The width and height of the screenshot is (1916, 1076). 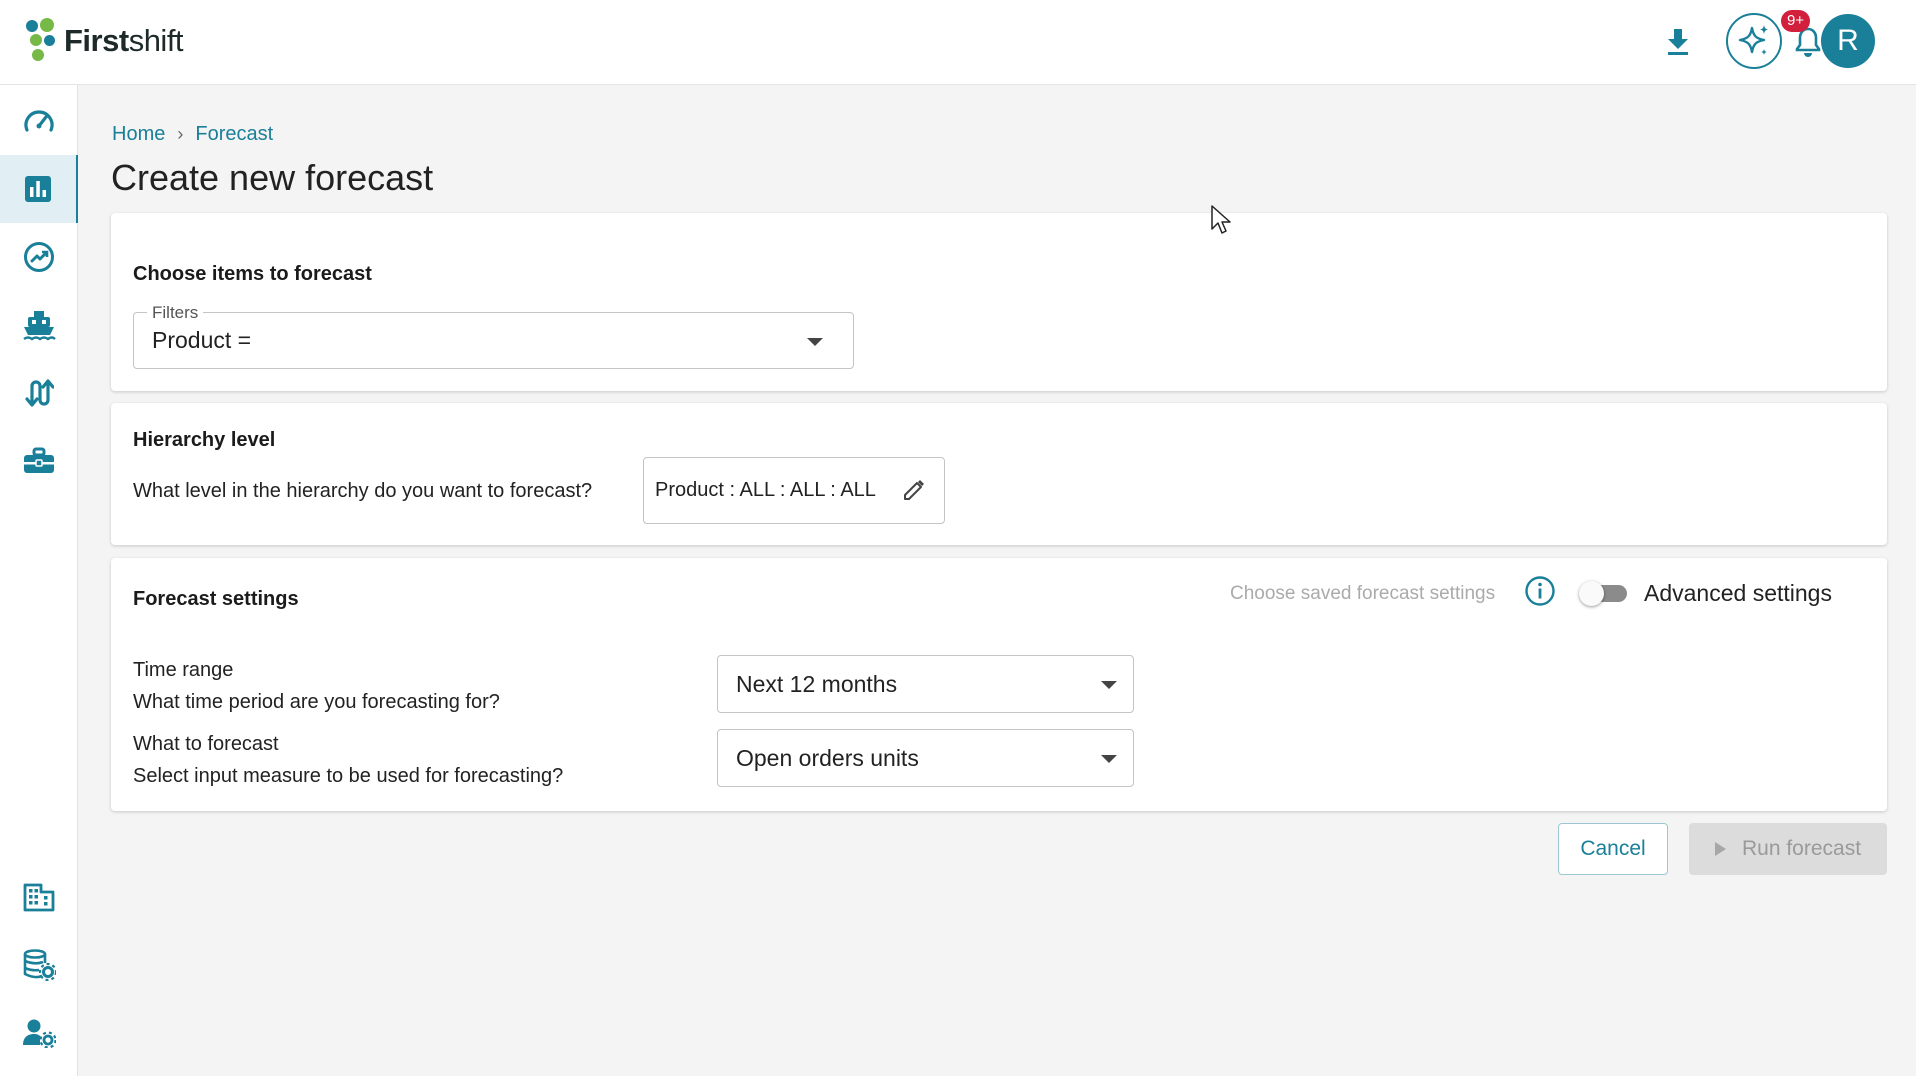 I want to click on breadcrumb-forecast-link: Forecast, so click(x=234, y=134).